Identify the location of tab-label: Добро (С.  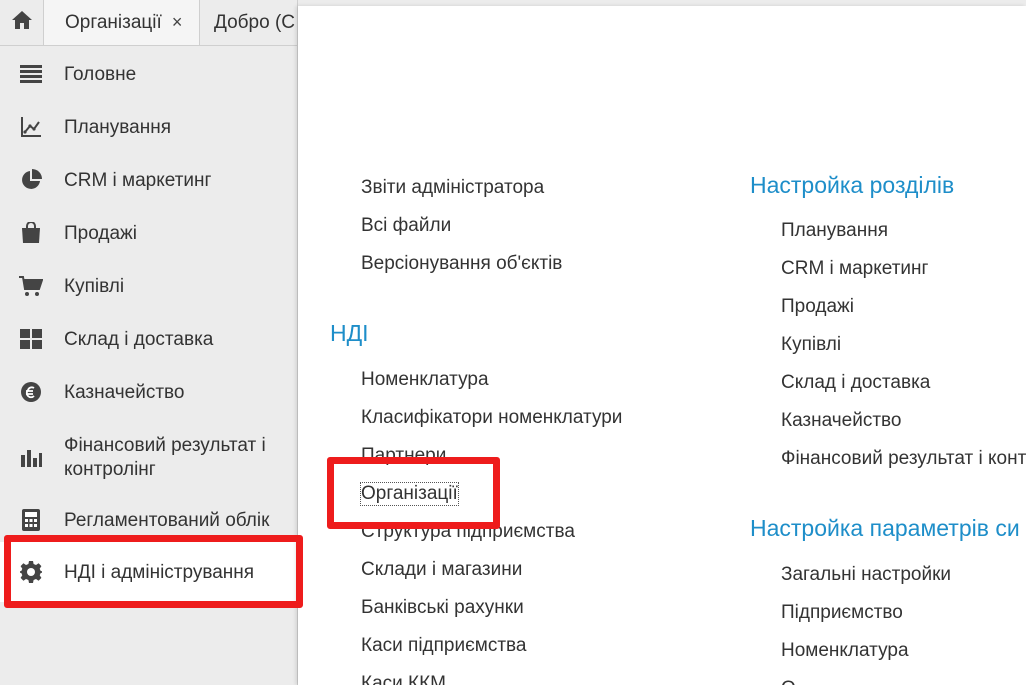
(254, 22).